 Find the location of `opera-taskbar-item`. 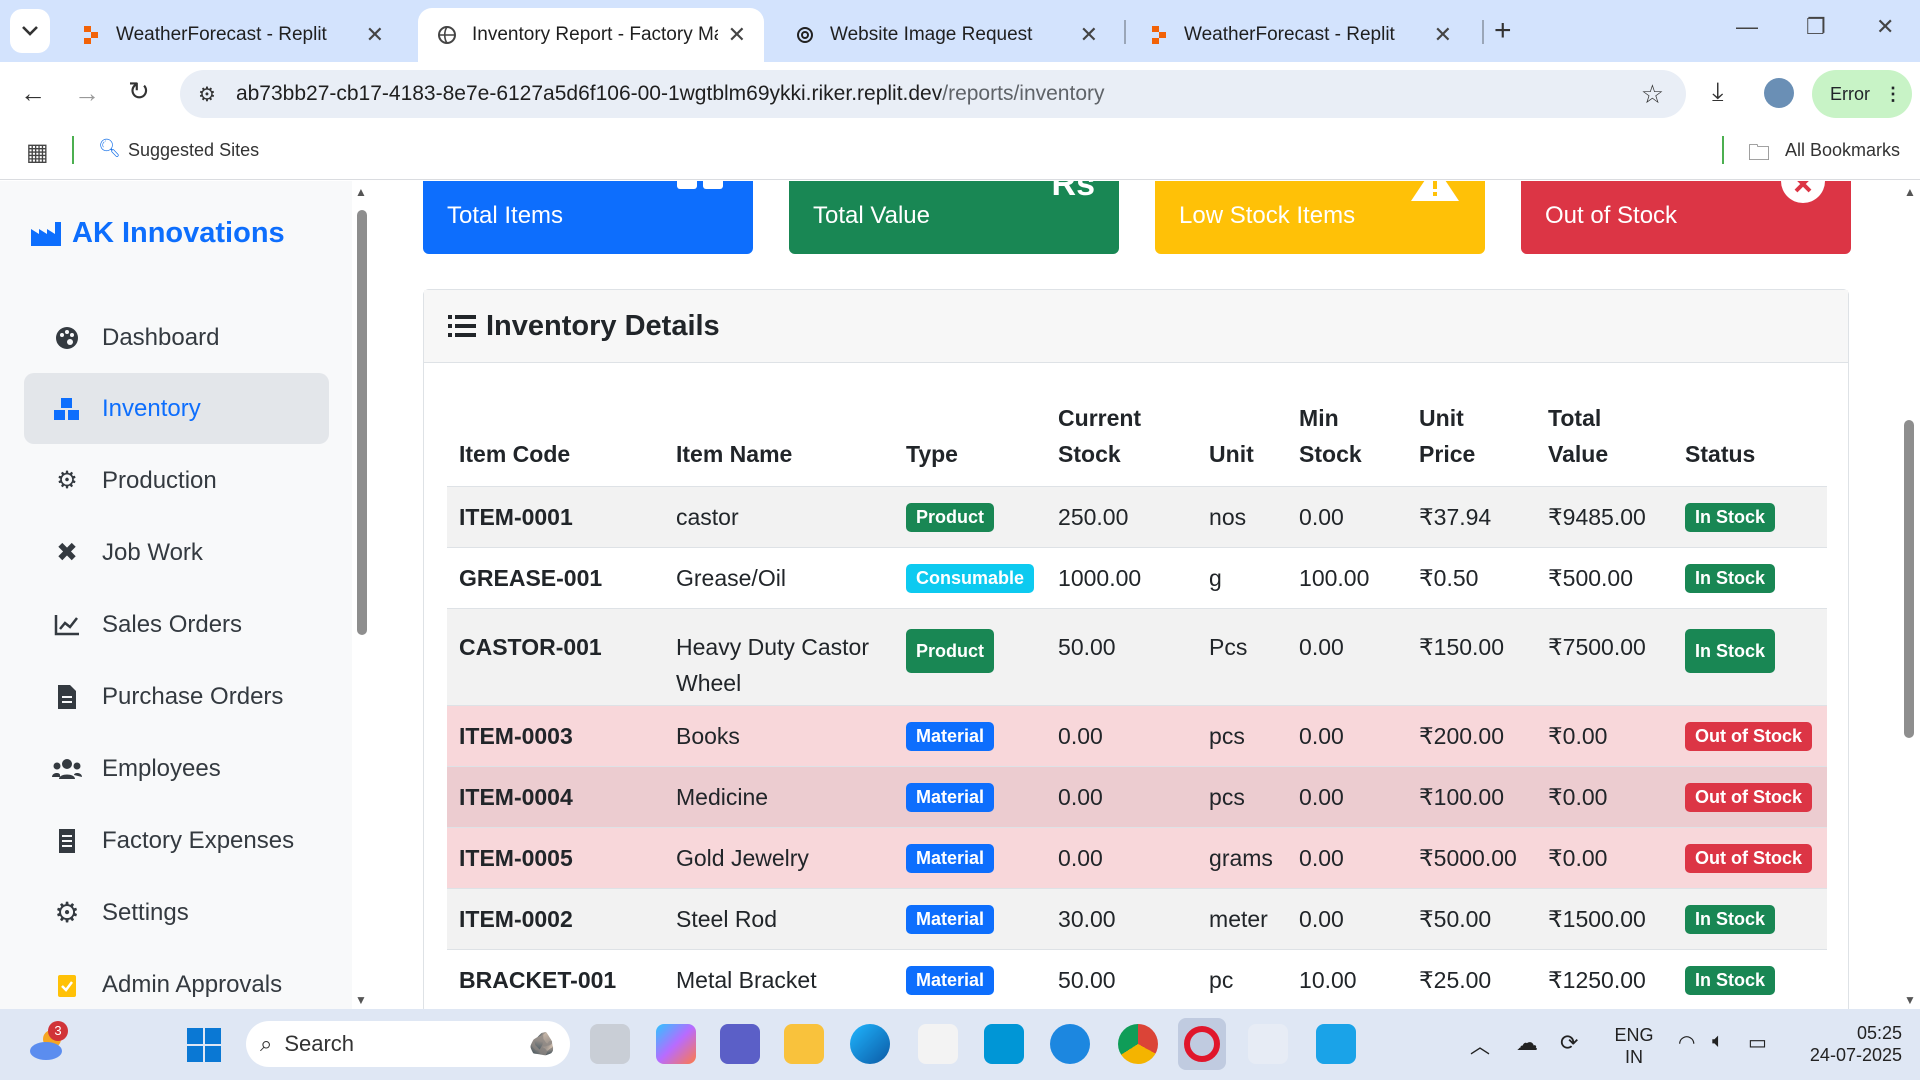

opera-taskbar-item is located at coordinates (1202, 1044).